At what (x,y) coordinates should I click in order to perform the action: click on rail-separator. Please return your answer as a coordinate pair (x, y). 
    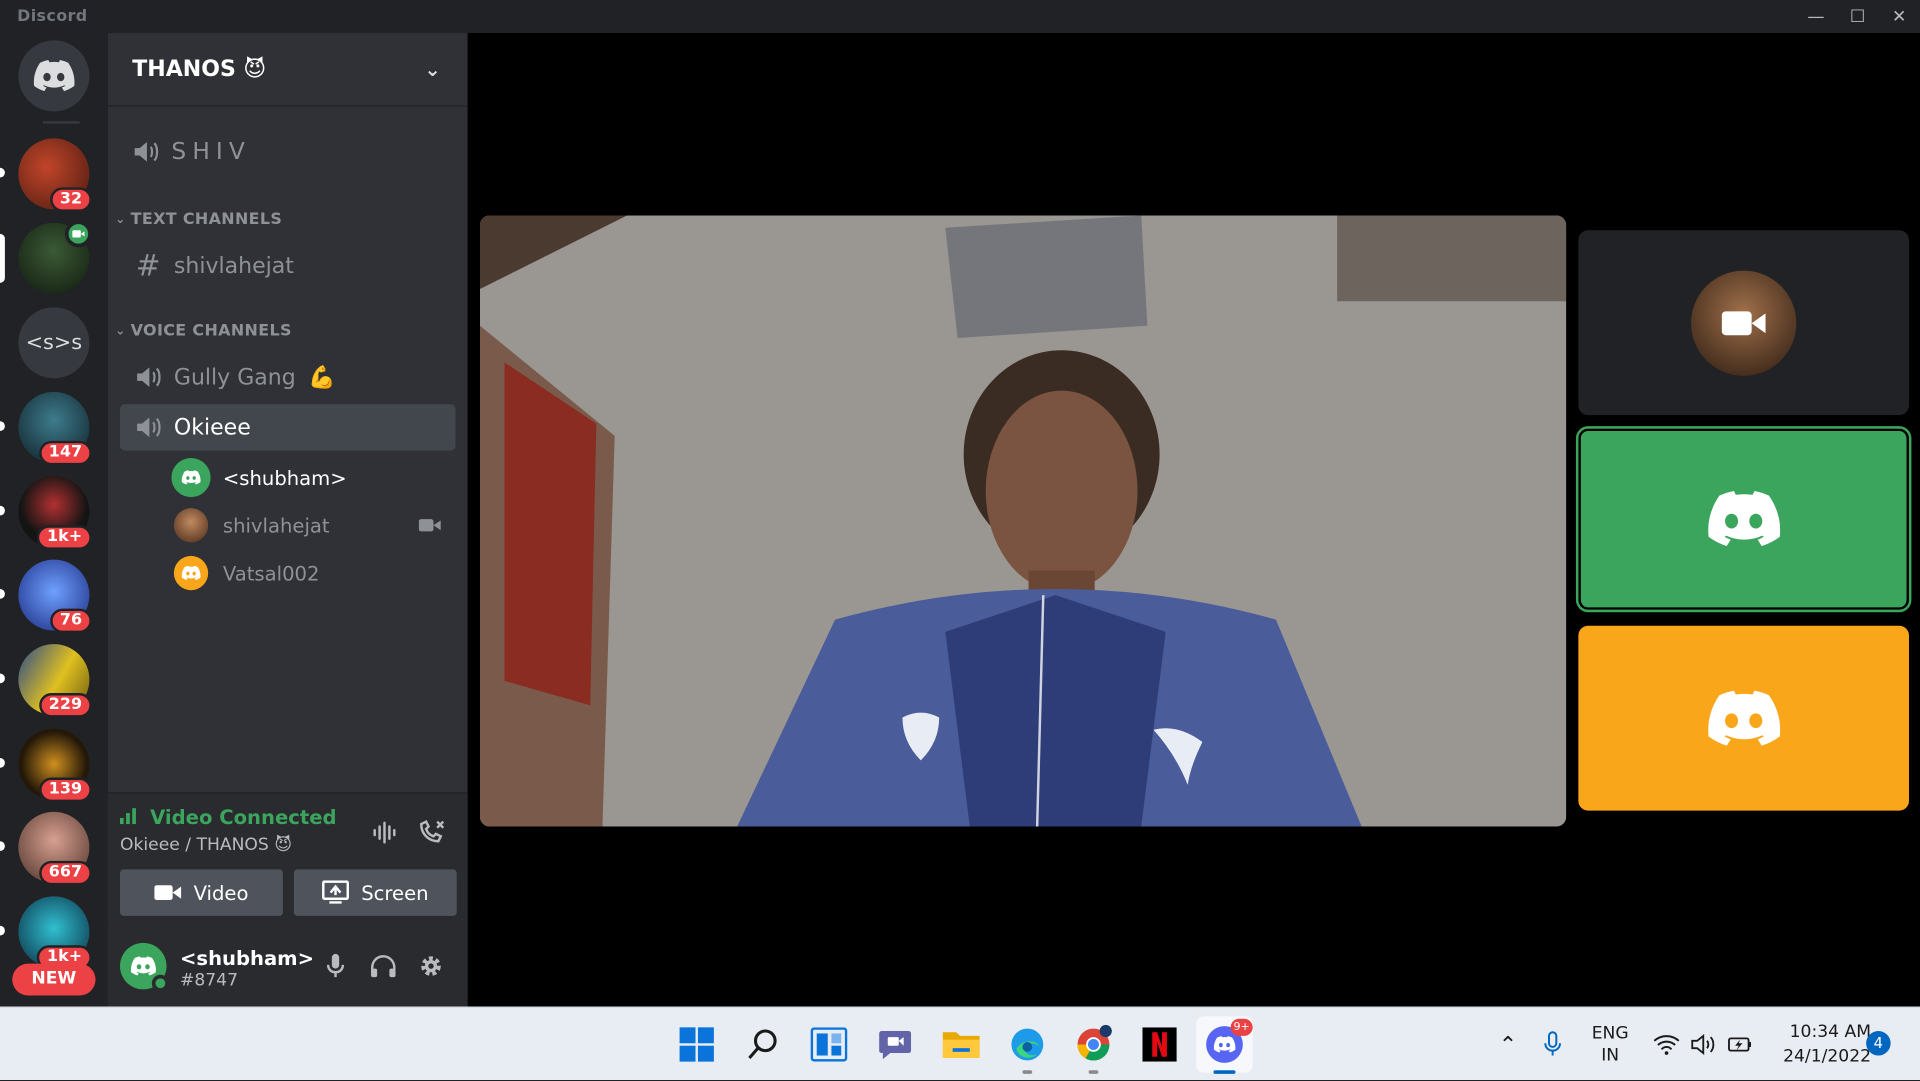
    Looking at the image, I should click on (61, 122).